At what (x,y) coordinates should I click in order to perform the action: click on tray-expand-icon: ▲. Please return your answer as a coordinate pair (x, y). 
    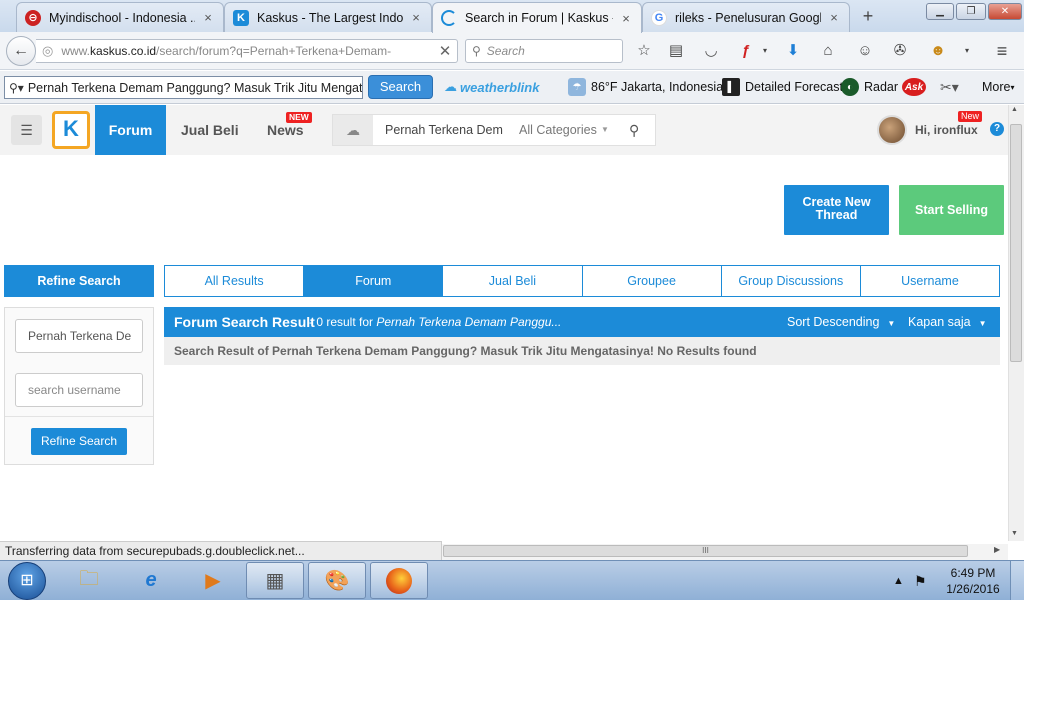
    Looking at the image, I should click on (898, 580).